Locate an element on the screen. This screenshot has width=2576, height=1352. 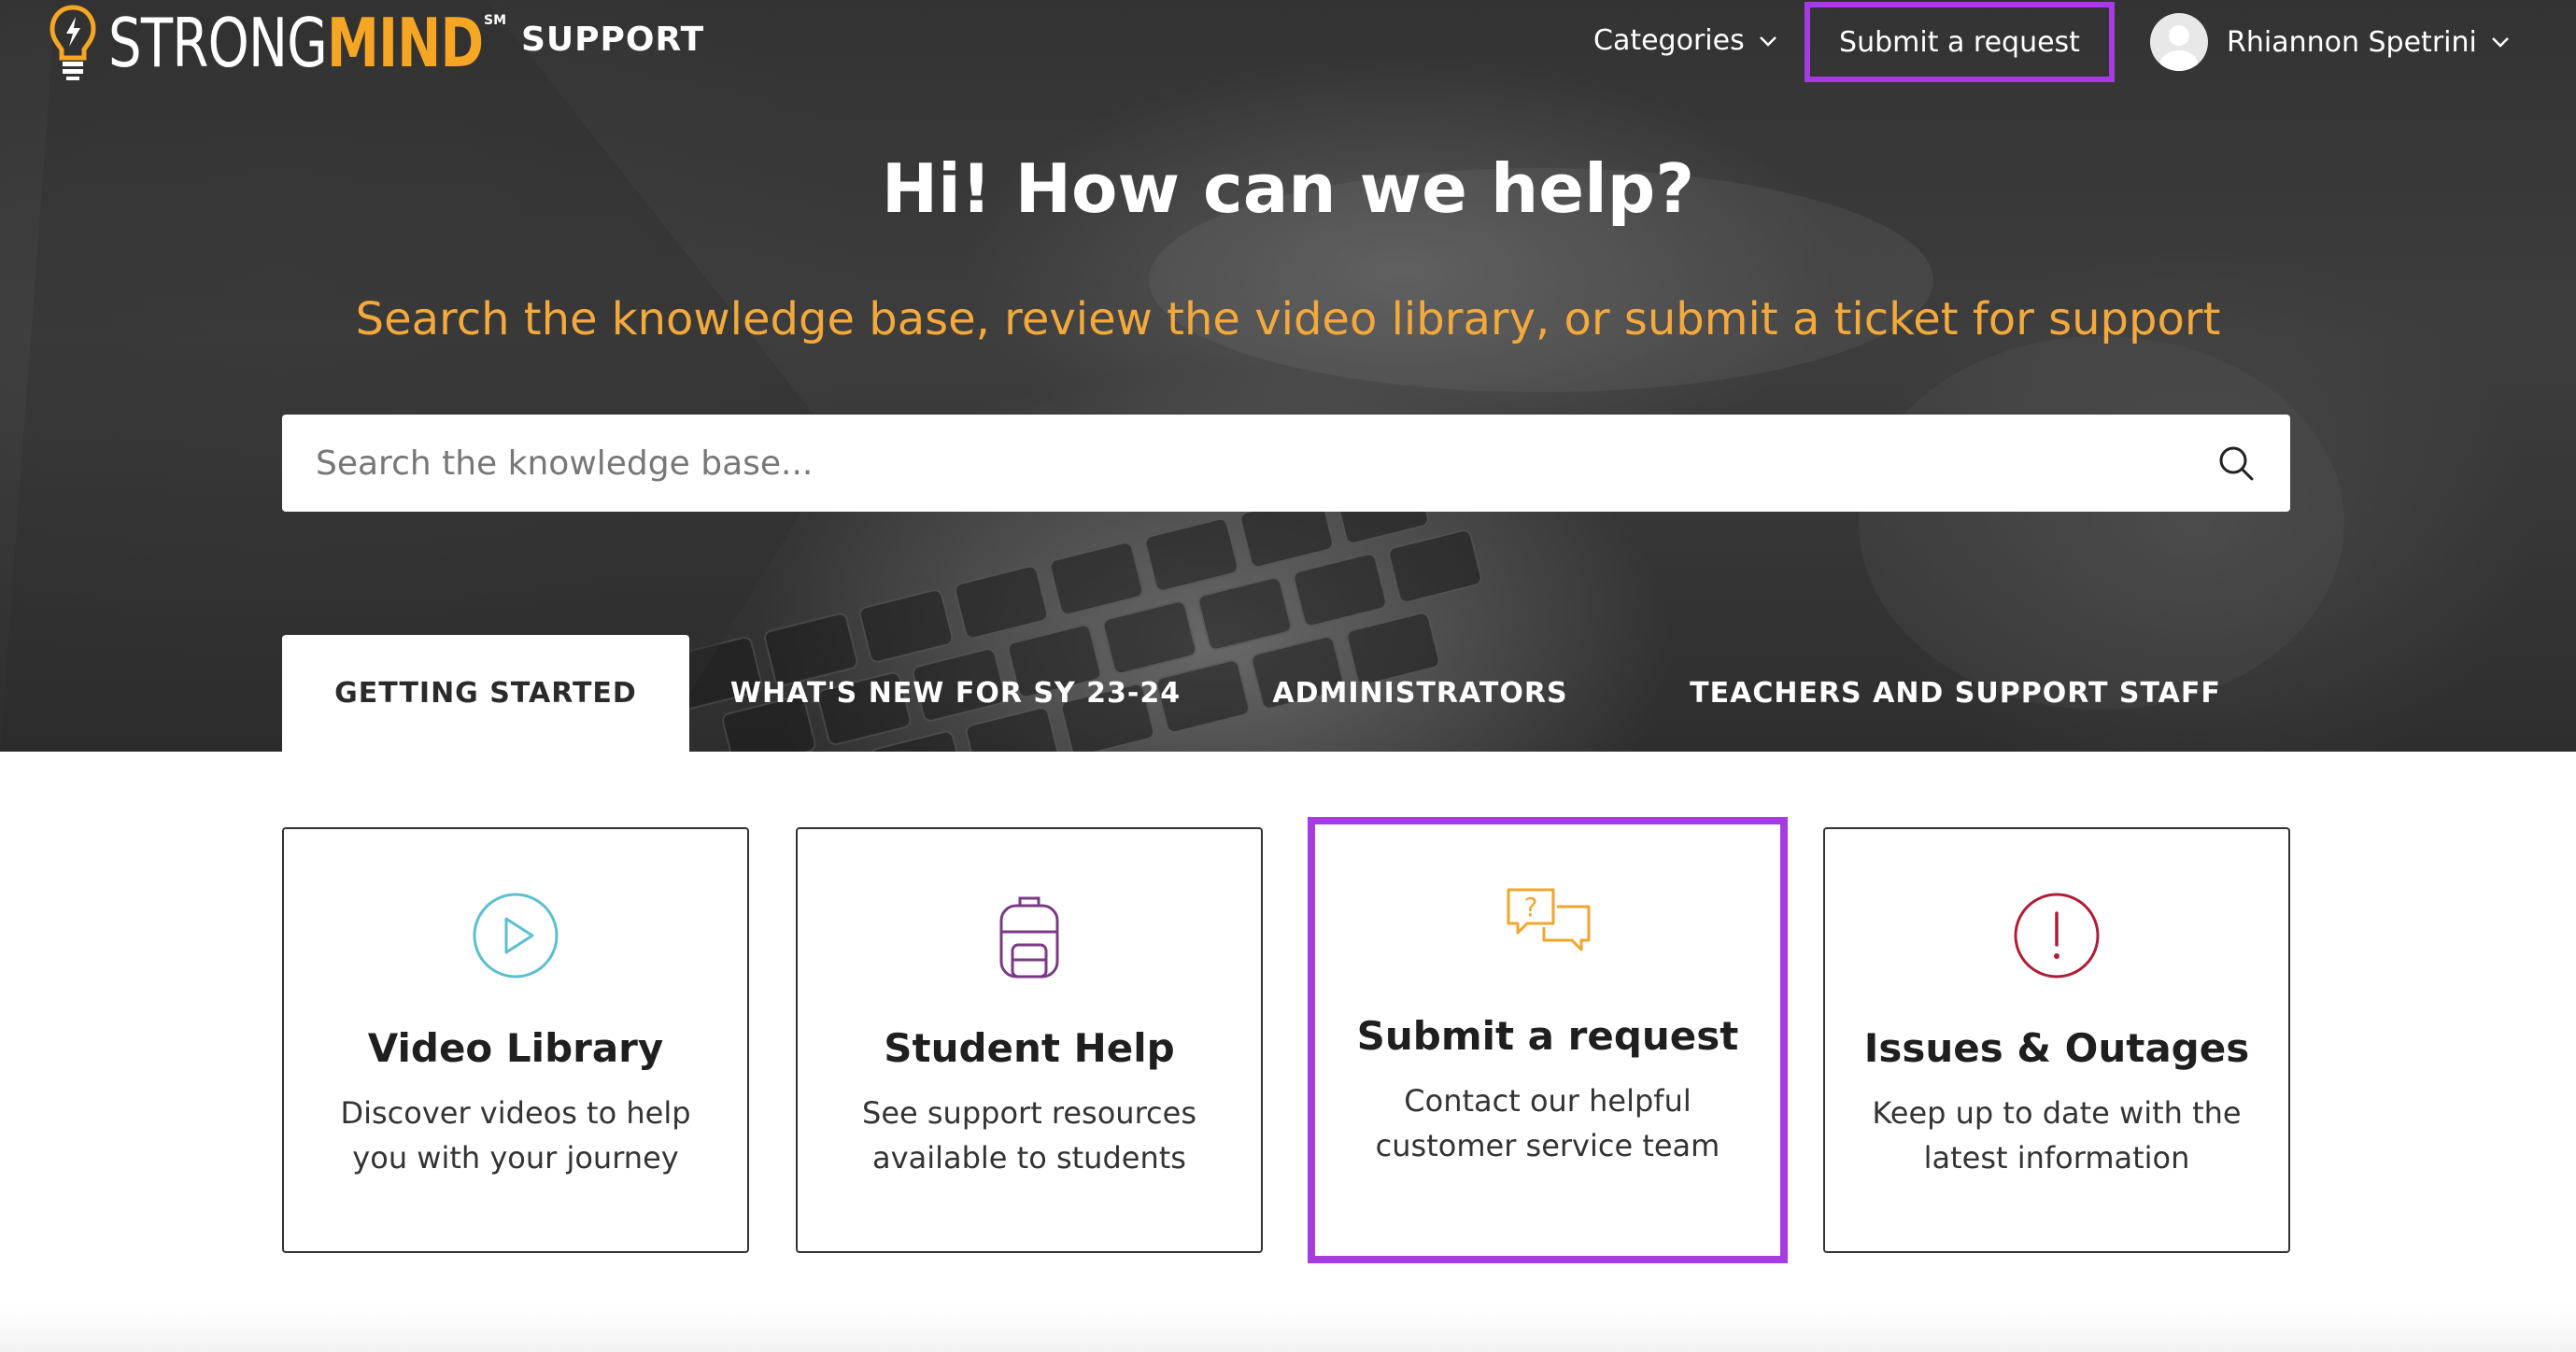
tab-administrators: ADMINISTRATORS is located at coordinates (1420, 693).